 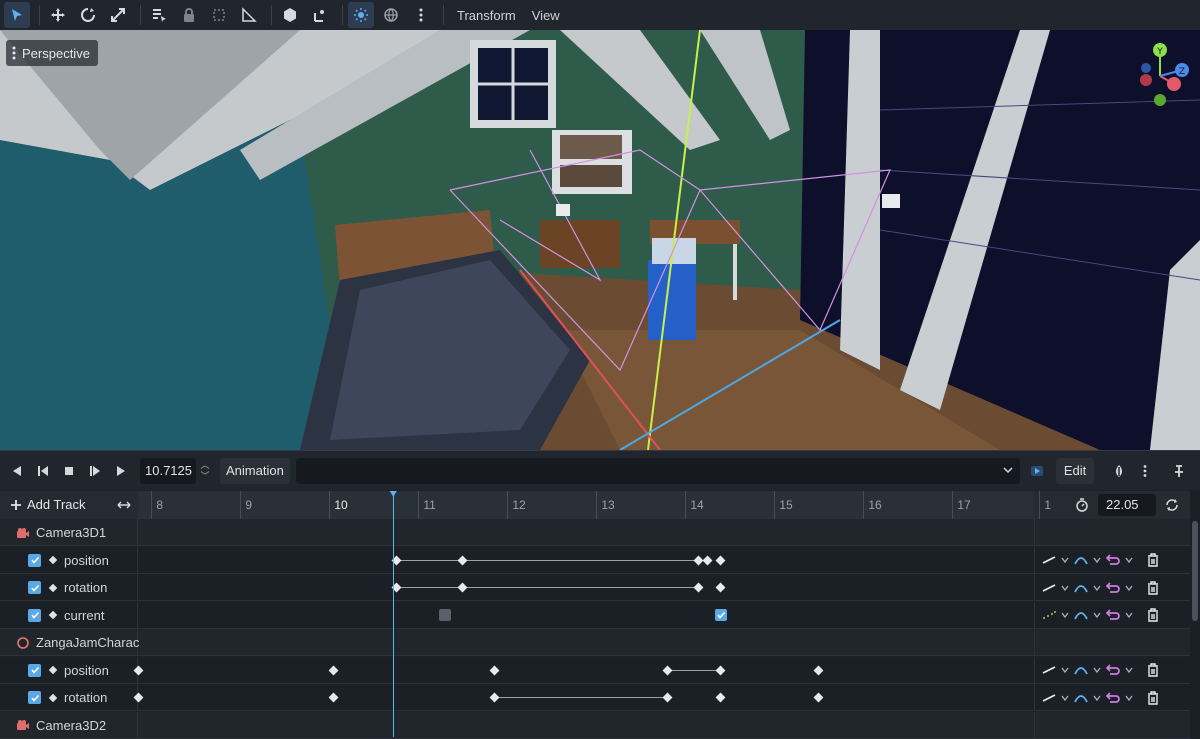 What do you see at coordinates (1119, 471) in the screenshot?
I see `onion-skin-icon` at bounding box center [1119, 471].